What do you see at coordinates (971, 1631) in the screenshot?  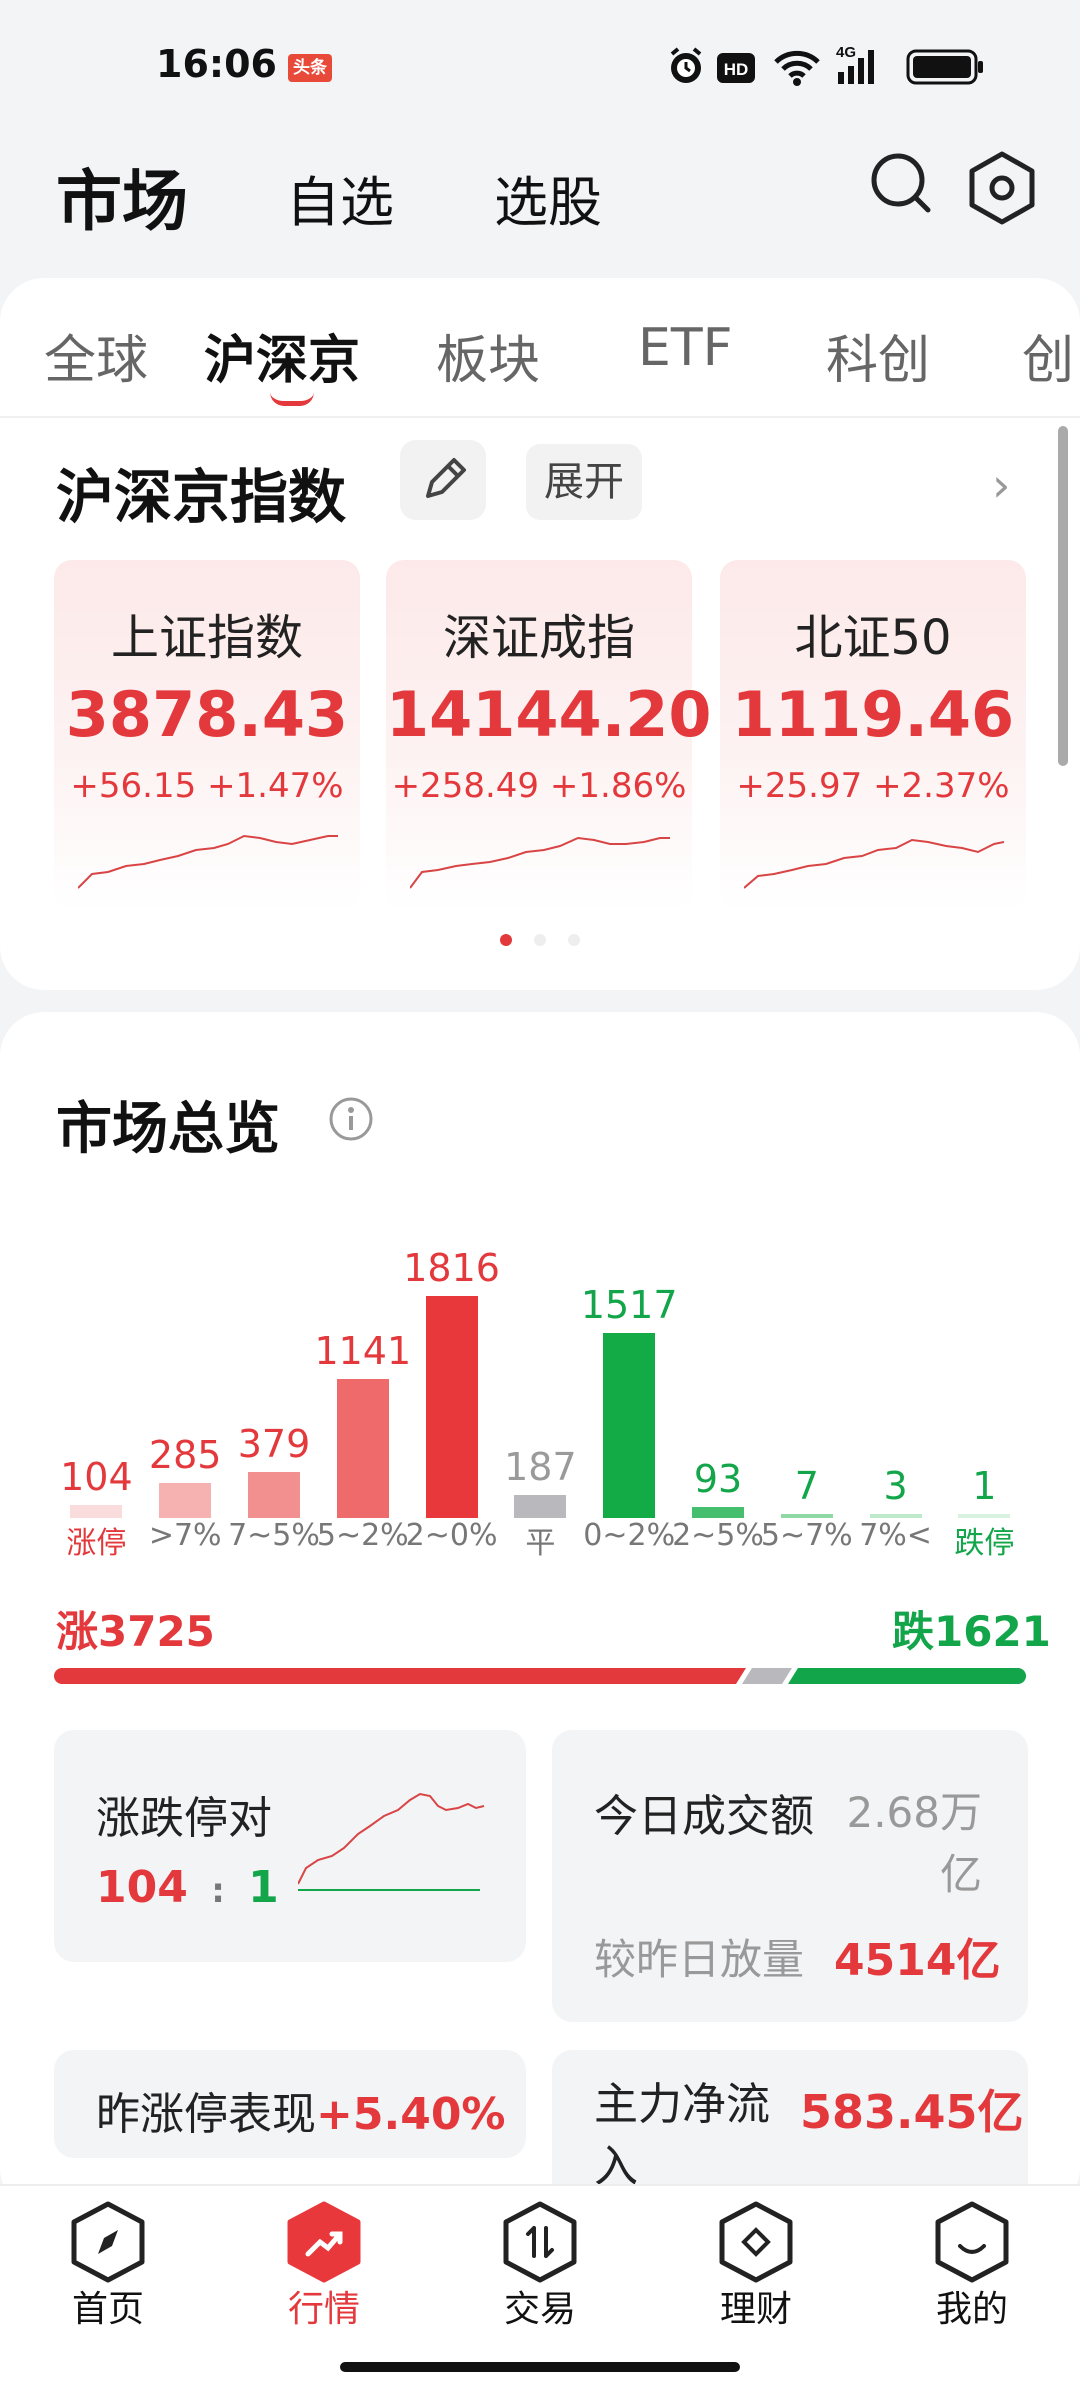 I see `fall-count: 跌1621` at bounding box center [971, 1631].